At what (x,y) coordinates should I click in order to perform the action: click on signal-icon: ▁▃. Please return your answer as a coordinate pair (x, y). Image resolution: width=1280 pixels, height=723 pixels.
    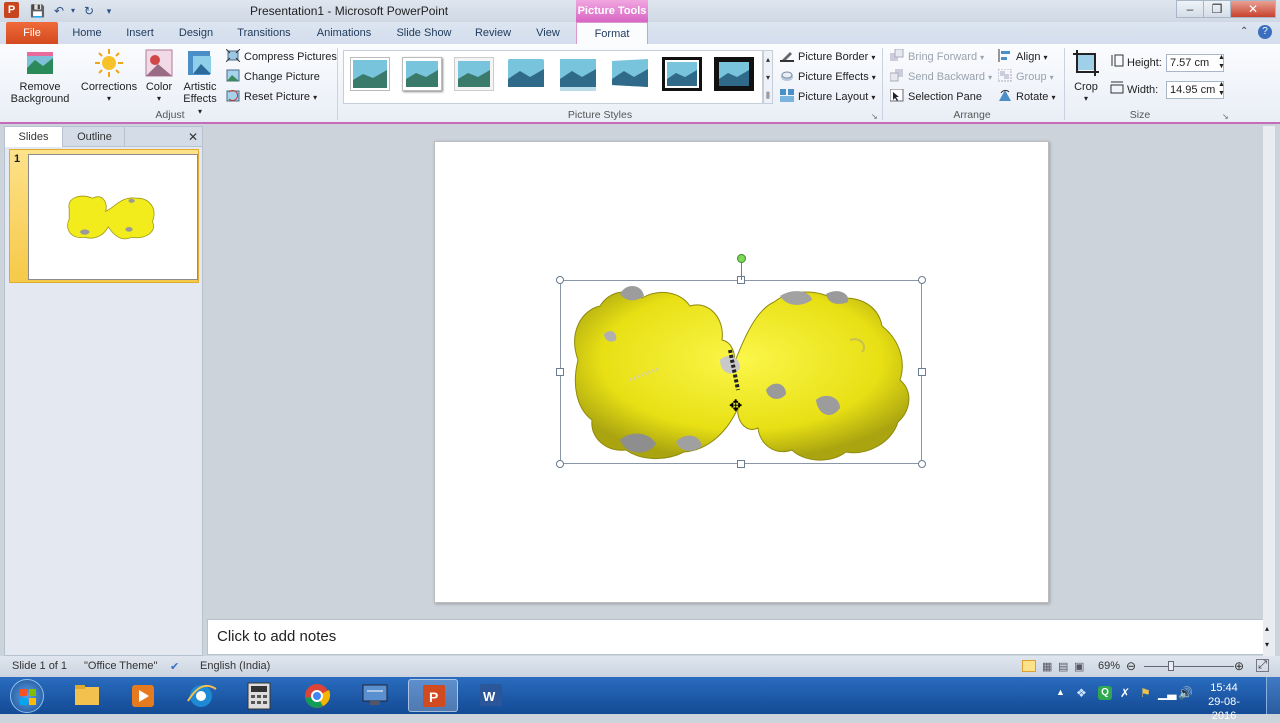
    Looking at the image, I should click on (1167, 693).